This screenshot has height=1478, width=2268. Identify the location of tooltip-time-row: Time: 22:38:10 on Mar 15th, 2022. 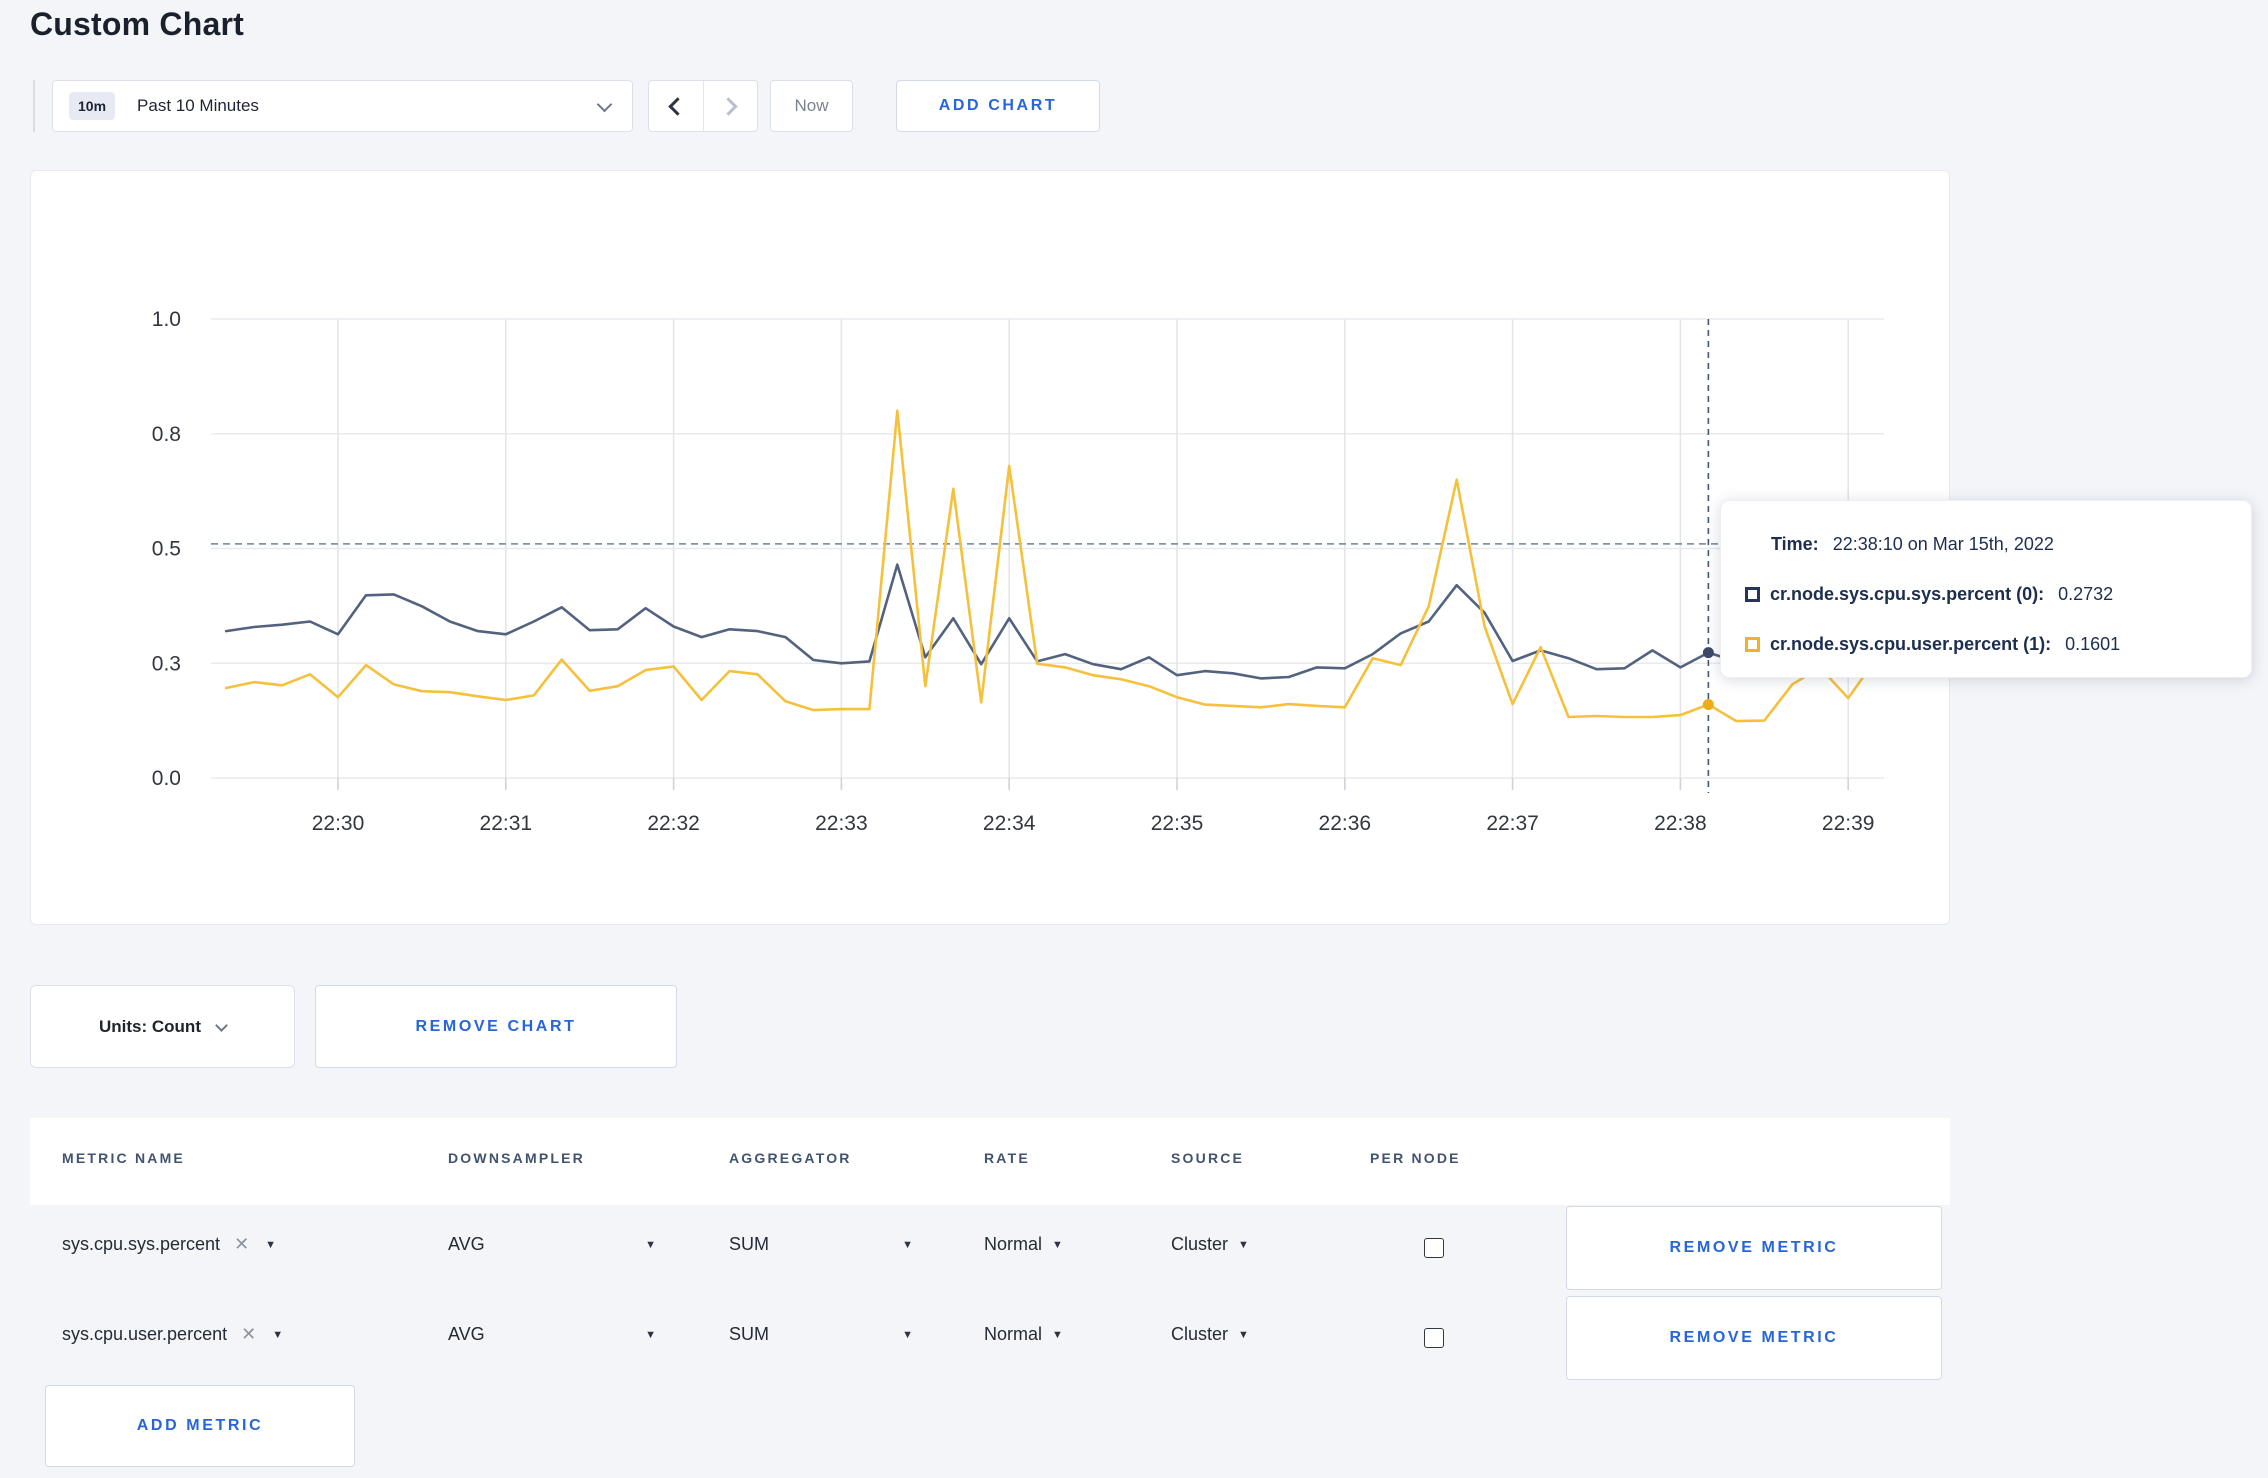
(1986, 544).